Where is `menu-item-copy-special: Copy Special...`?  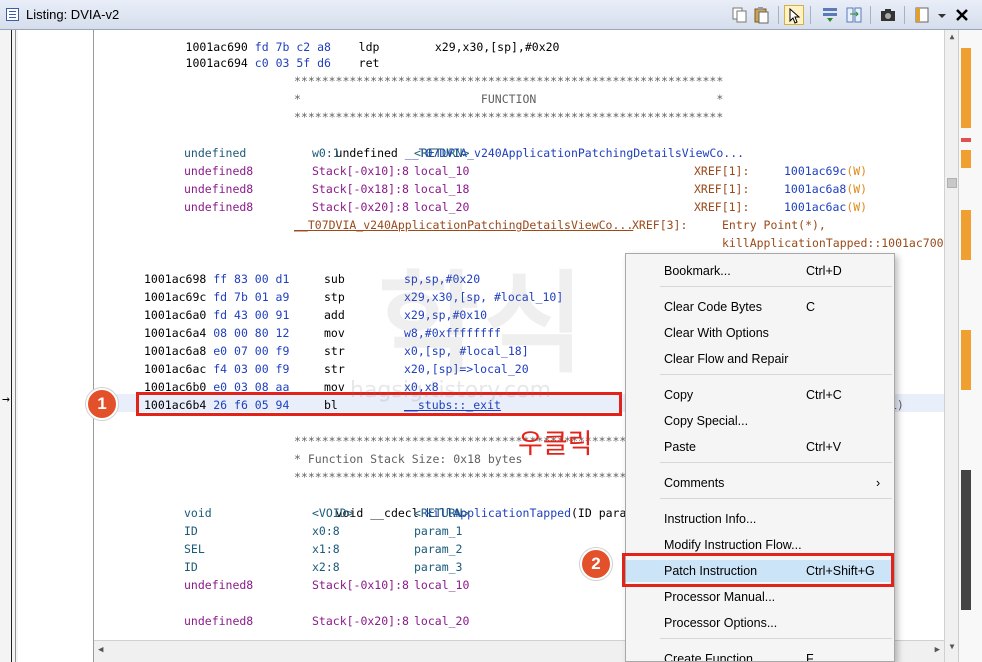 menu-item-copy-special: Copy Special... is located at coordinates (760, 421).